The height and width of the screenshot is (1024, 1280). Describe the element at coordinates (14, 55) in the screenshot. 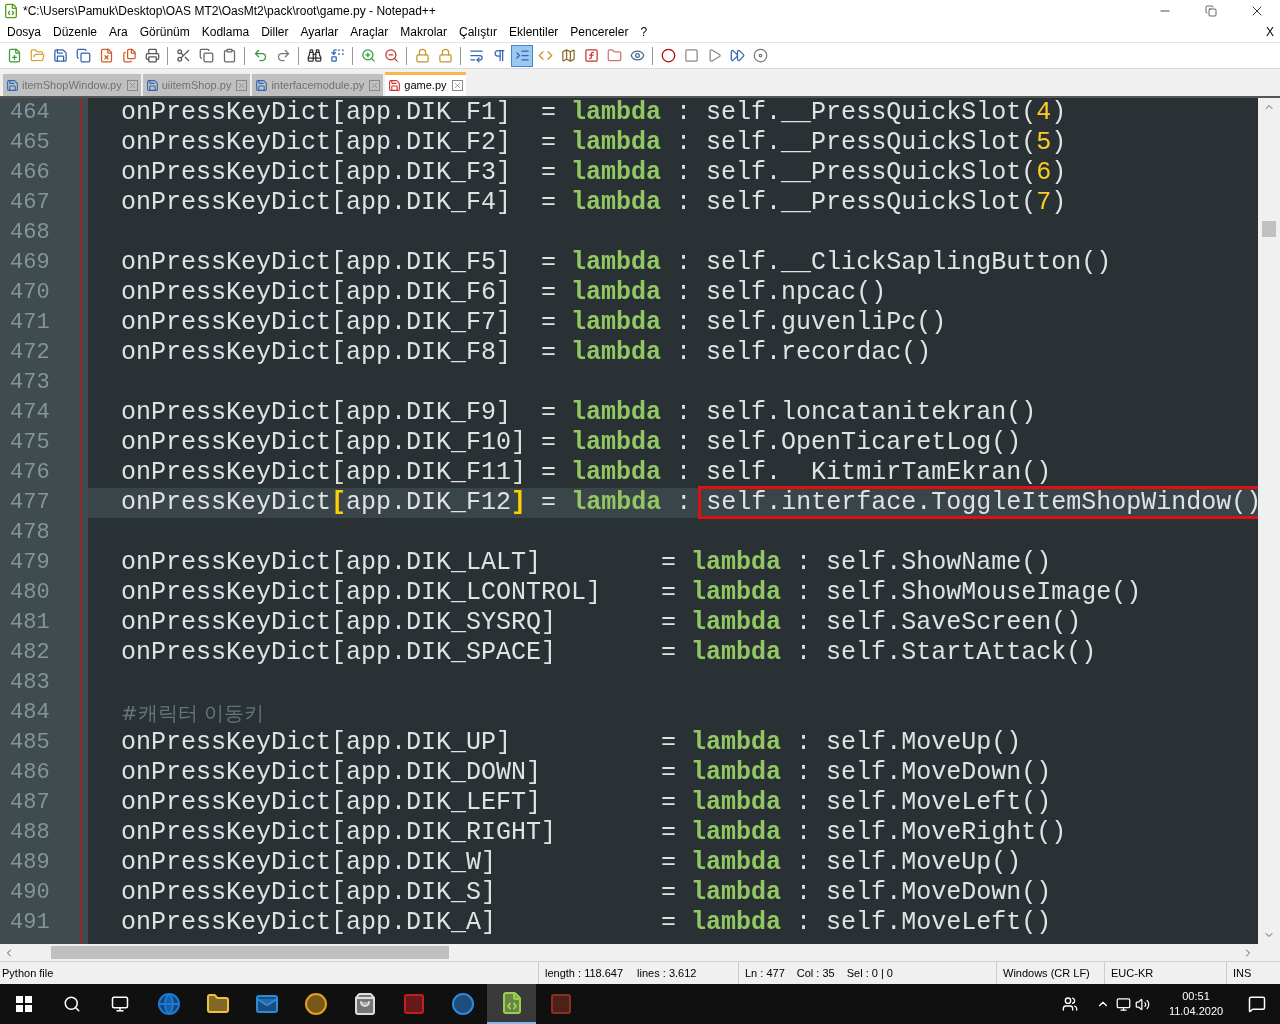

I see `new-file-icon` at that location.